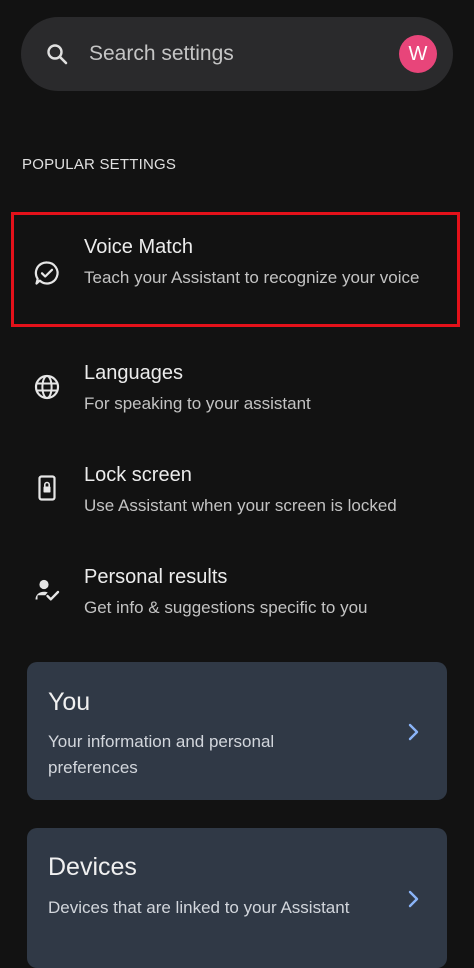  What do you see at coordinates (47, 590) in the screenshot?
I see `person-check-icon` at bounding box center [47, 590].